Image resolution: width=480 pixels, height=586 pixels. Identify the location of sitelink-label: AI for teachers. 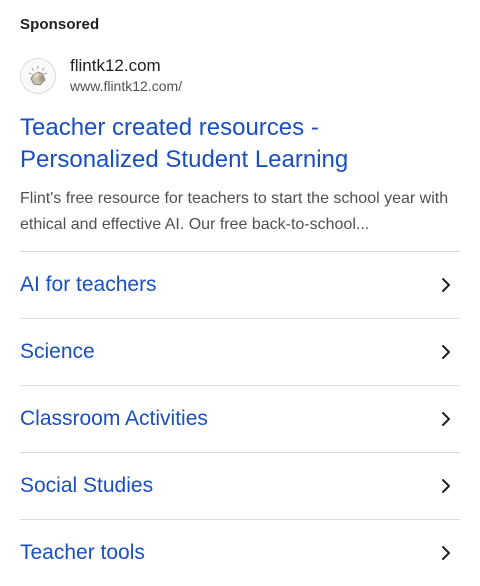
(88, 284).